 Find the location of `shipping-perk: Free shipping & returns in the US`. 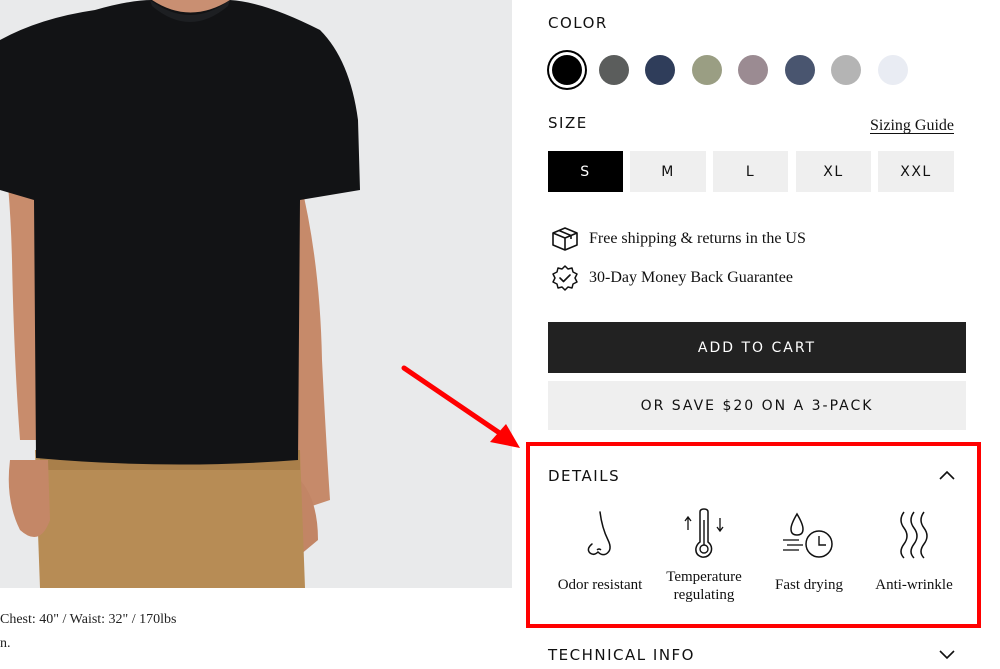

shipping-perk: Free shipping & returns in the US is located at coordinates (678, 239).